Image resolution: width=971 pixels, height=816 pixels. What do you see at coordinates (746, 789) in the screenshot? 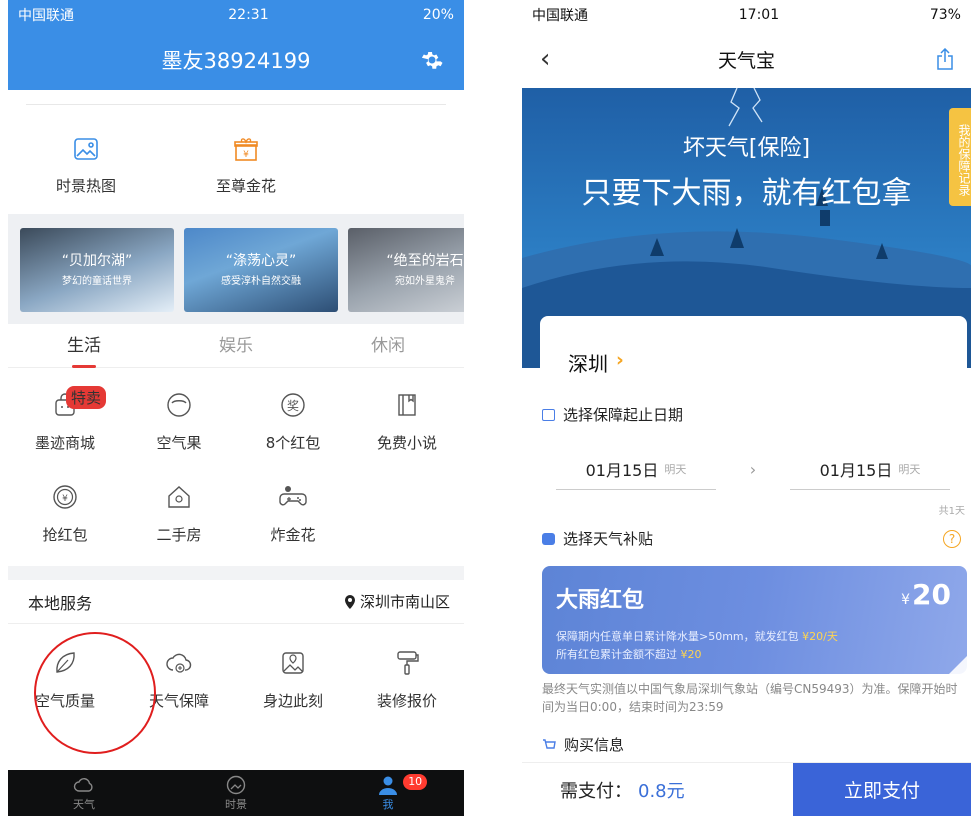
I see `pay-bar: 需支付： 0.8元 立即支付` at bounding box center [746, 789].